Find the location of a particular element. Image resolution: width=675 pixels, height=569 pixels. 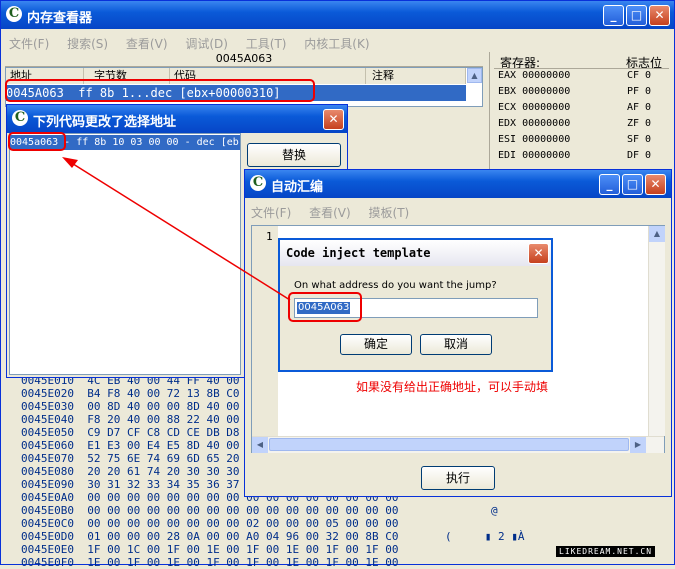

annotation-text: 如果没有给出正确地址，可以手动填 is located at coordinates (452, 387).